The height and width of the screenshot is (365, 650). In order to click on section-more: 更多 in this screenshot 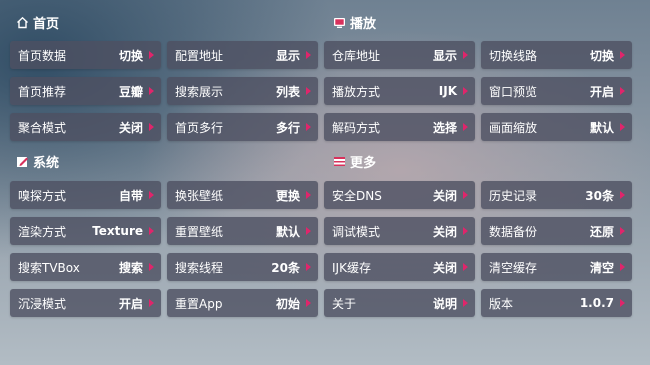, I will do `click(355, 161)`.